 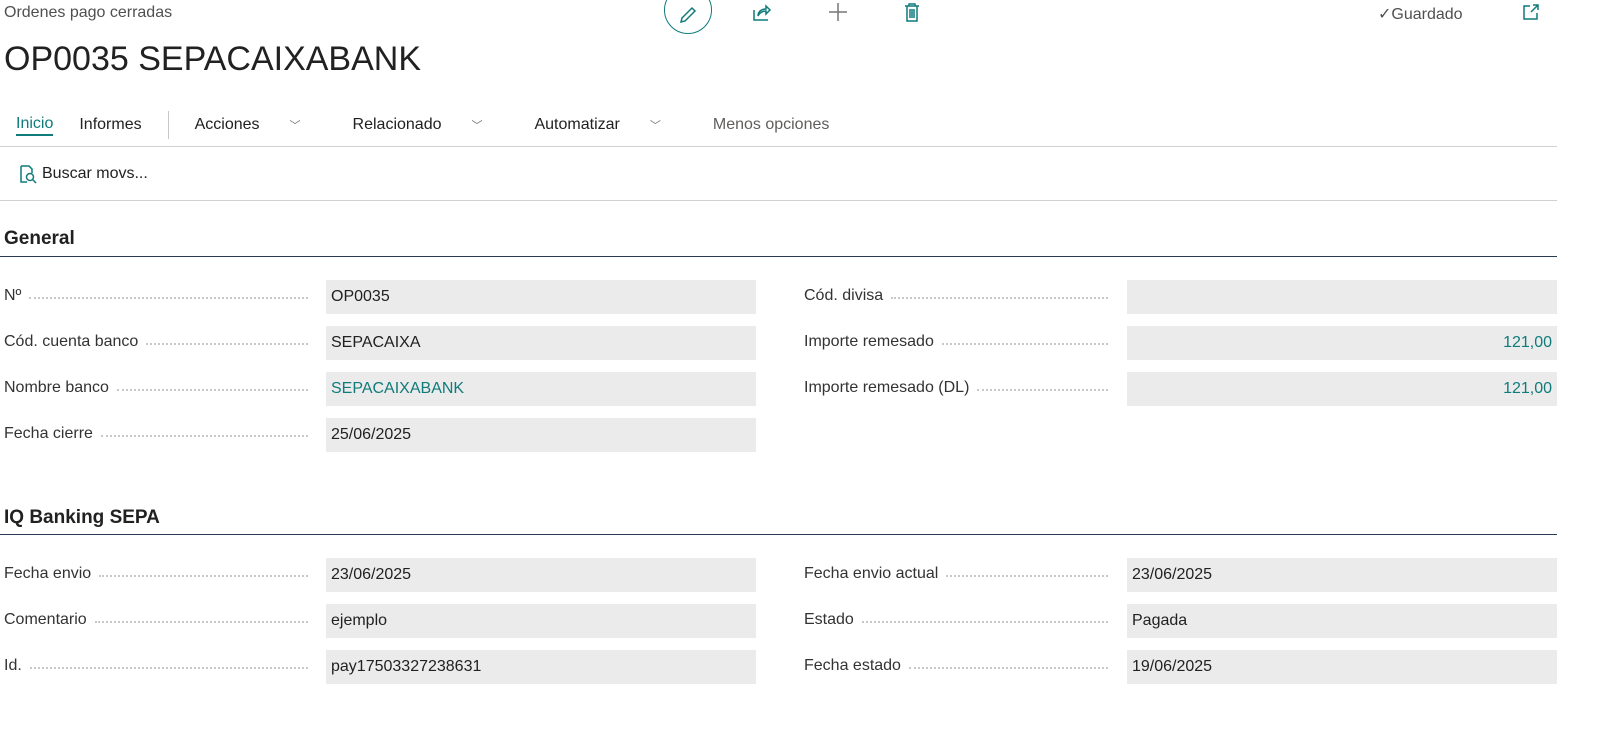 I want to click on share-icon, so click(x=762, y=12).